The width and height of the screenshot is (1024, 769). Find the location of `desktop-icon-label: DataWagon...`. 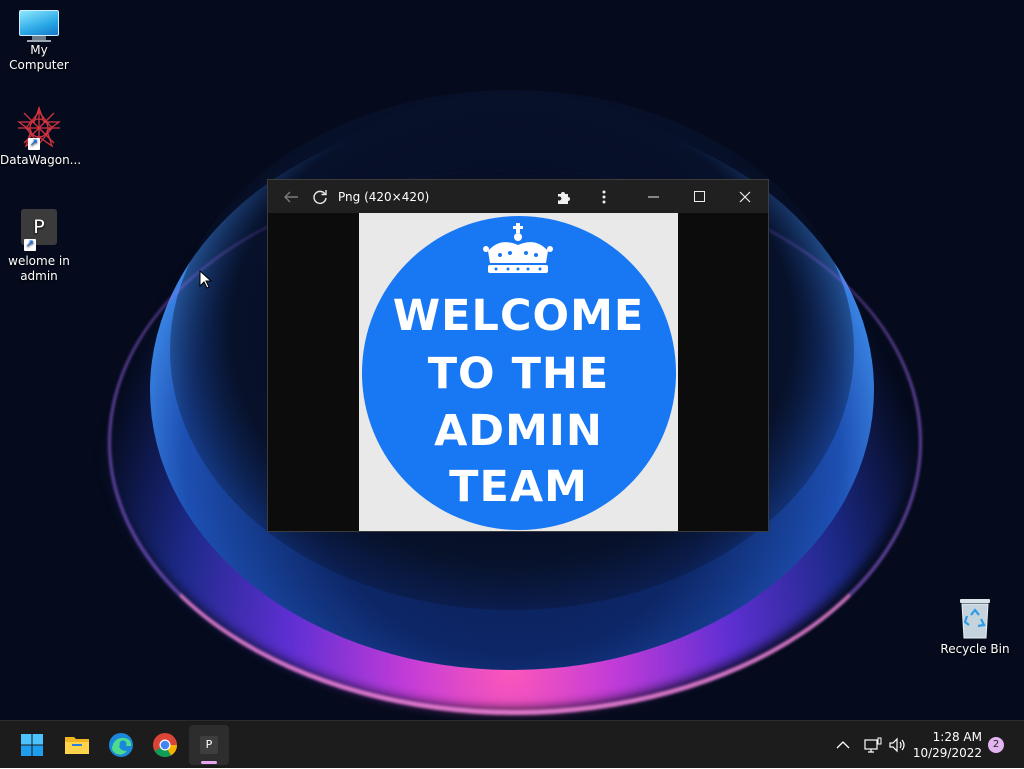

desktop-icon-label: DataWagon... is located at coordinates (41, 160).